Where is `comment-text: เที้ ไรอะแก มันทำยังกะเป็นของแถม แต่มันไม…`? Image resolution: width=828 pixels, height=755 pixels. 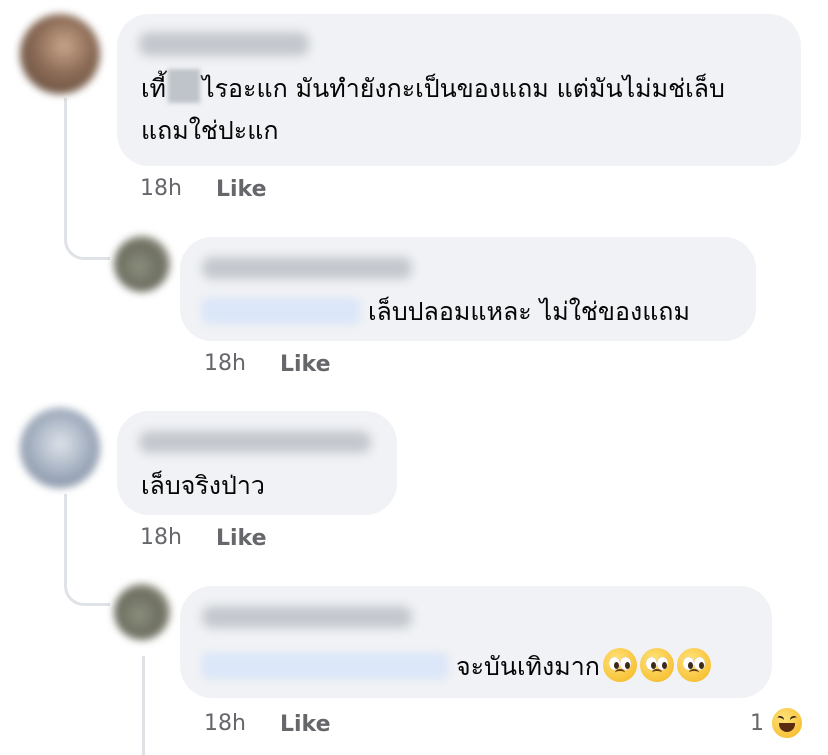 comment-text: เที้ ไรอะแก มันทำยังกะเป็นของแถม แต่มันไม… is located at coordinates (433, 89).